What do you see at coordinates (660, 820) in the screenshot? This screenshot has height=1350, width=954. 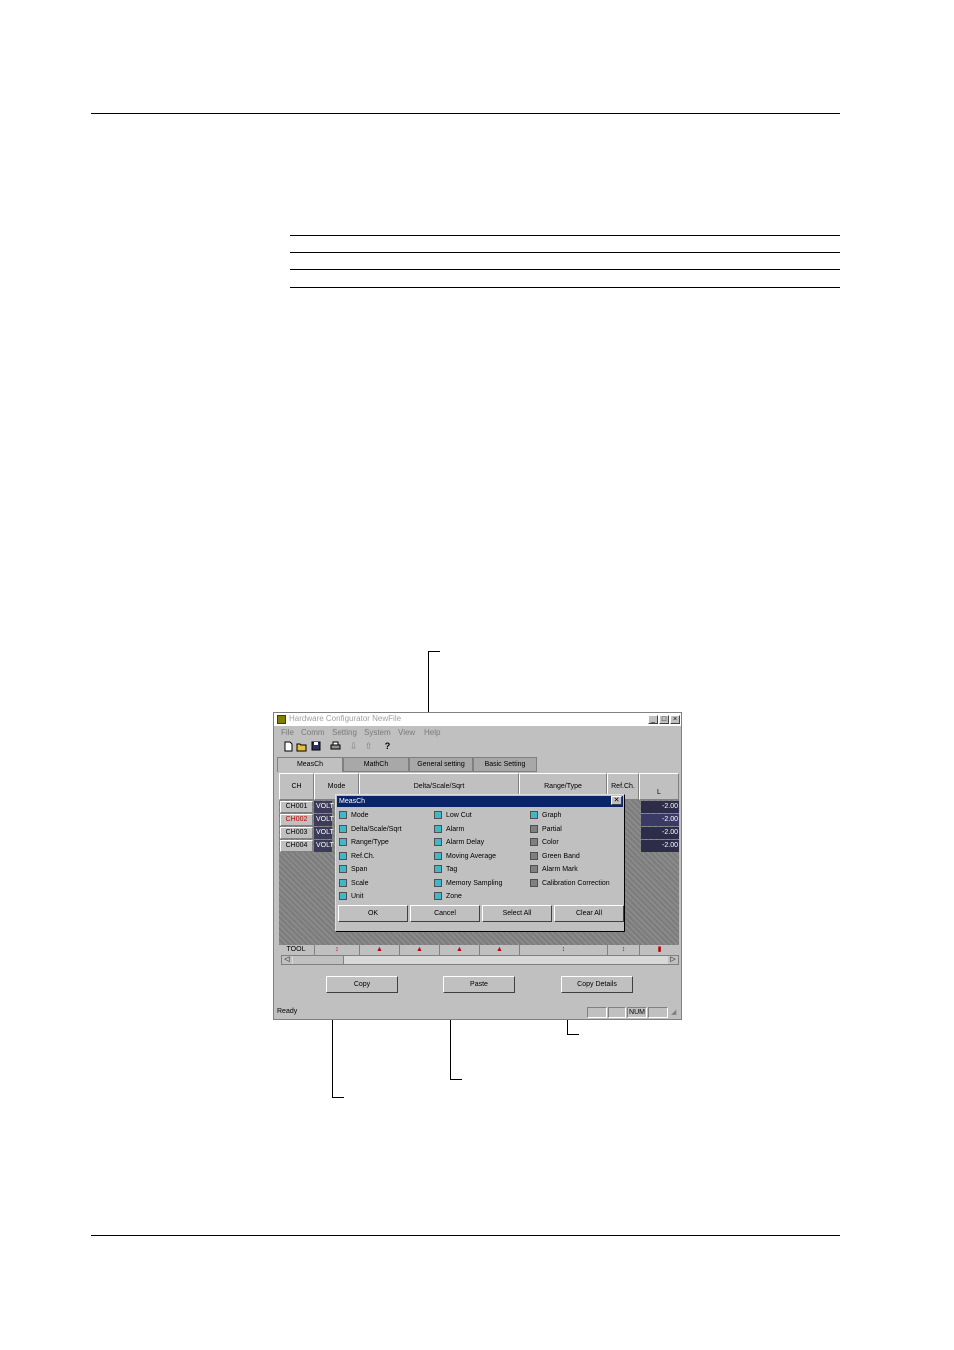 I see `row-value-2: -2.00` at bounding box center [660, 820].